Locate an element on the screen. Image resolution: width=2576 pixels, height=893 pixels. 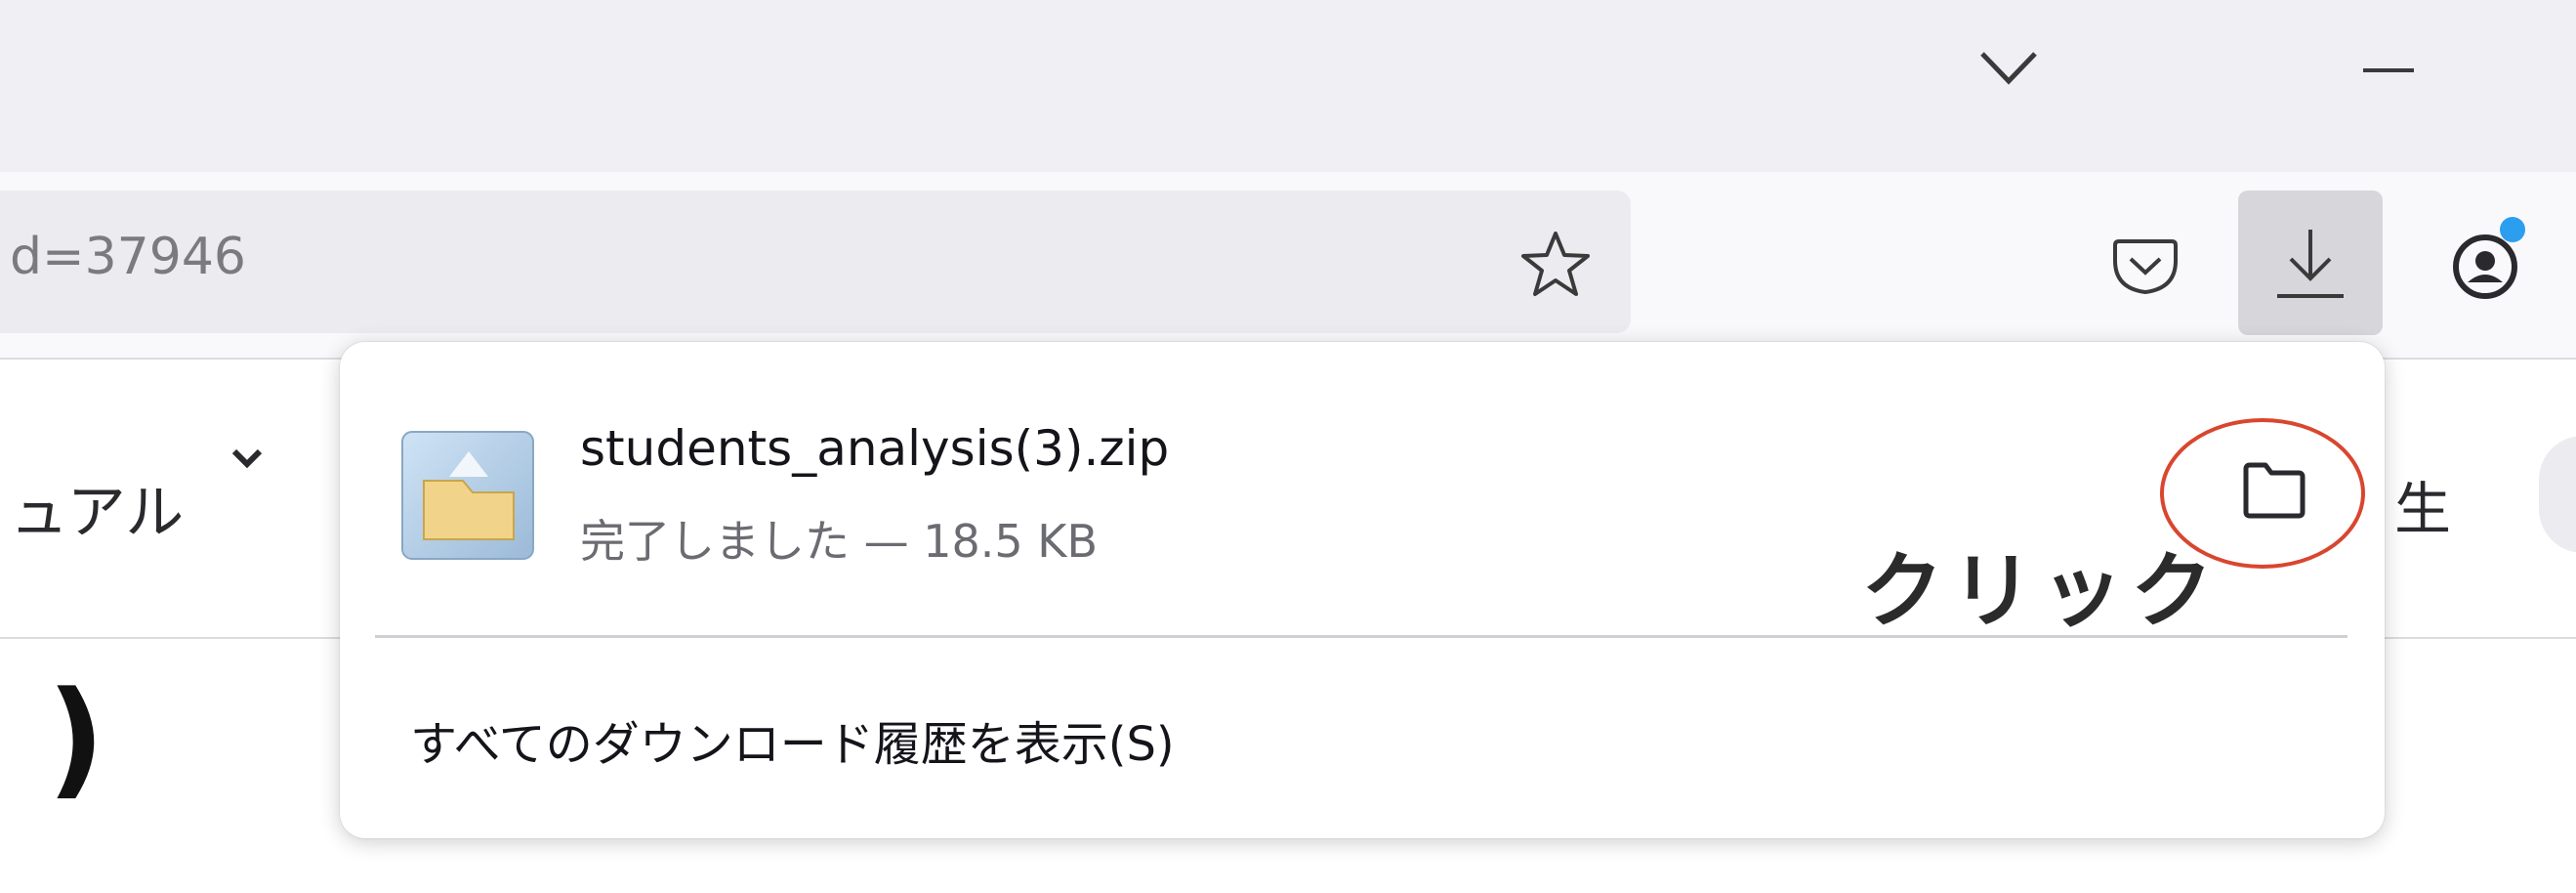
notification-dot is located at coordinates (2512, 230).